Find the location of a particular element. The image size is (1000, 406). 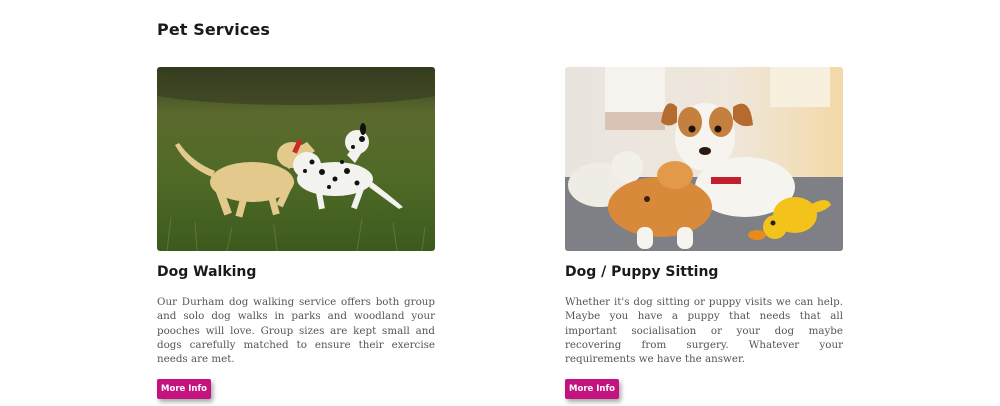

dog-walking-image is located at coordinates (296, 159).